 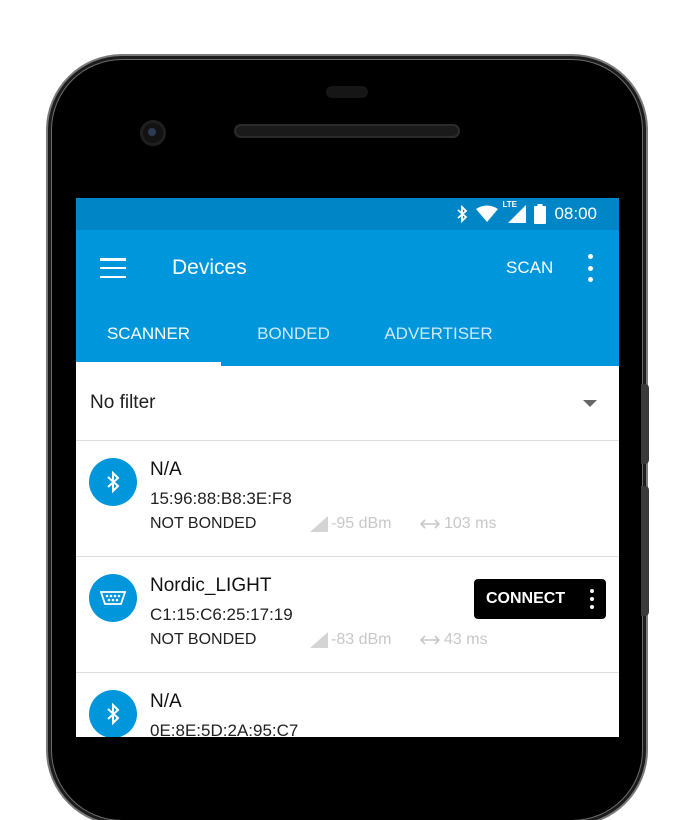 What do you see at coordinates (466, 639) in the screenshot?
I see `interval-text: 43 ms` at bounding box center [466, 639].